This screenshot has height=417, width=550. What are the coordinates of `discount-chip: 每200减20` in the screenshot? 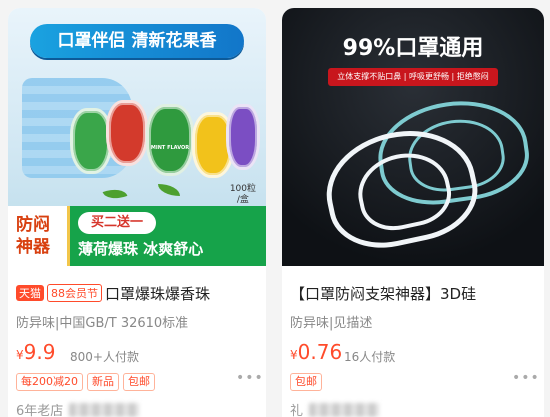 It's located at (49, 382).